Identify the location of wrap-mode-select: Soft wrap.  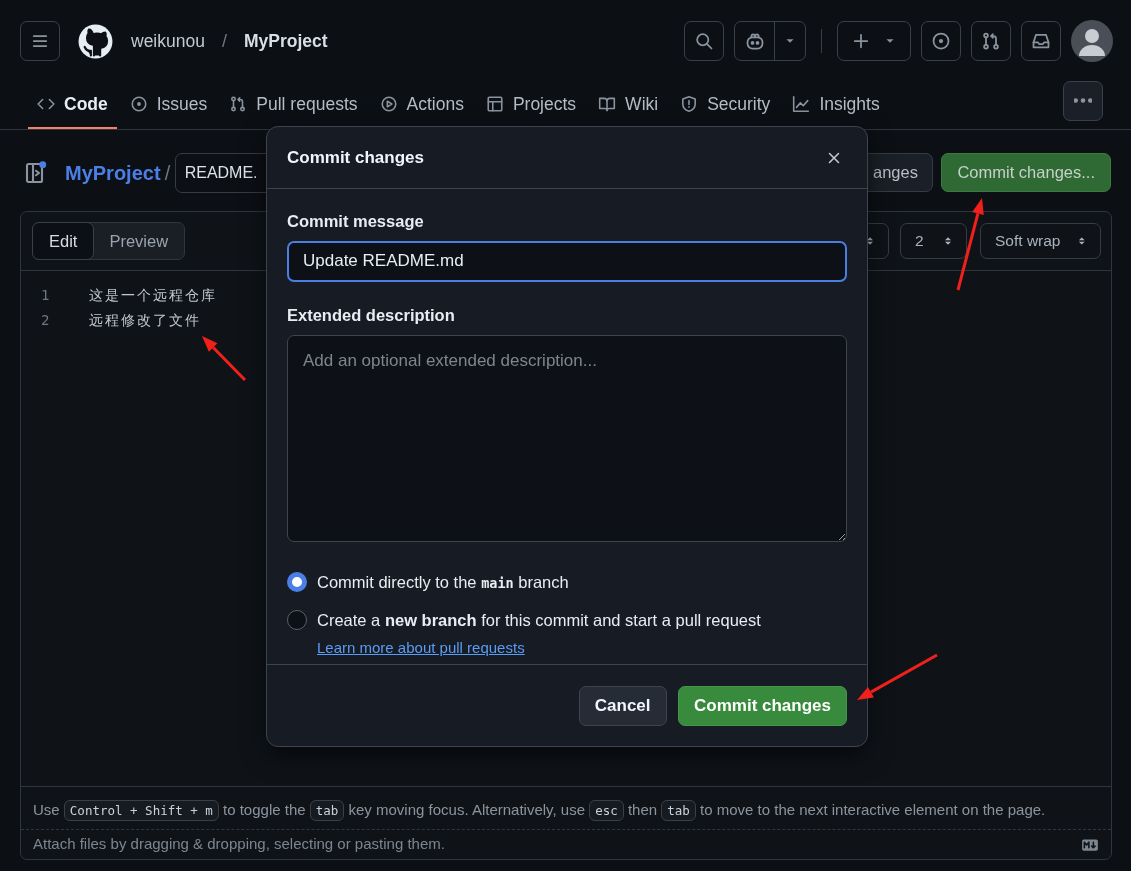
(1040, 241).